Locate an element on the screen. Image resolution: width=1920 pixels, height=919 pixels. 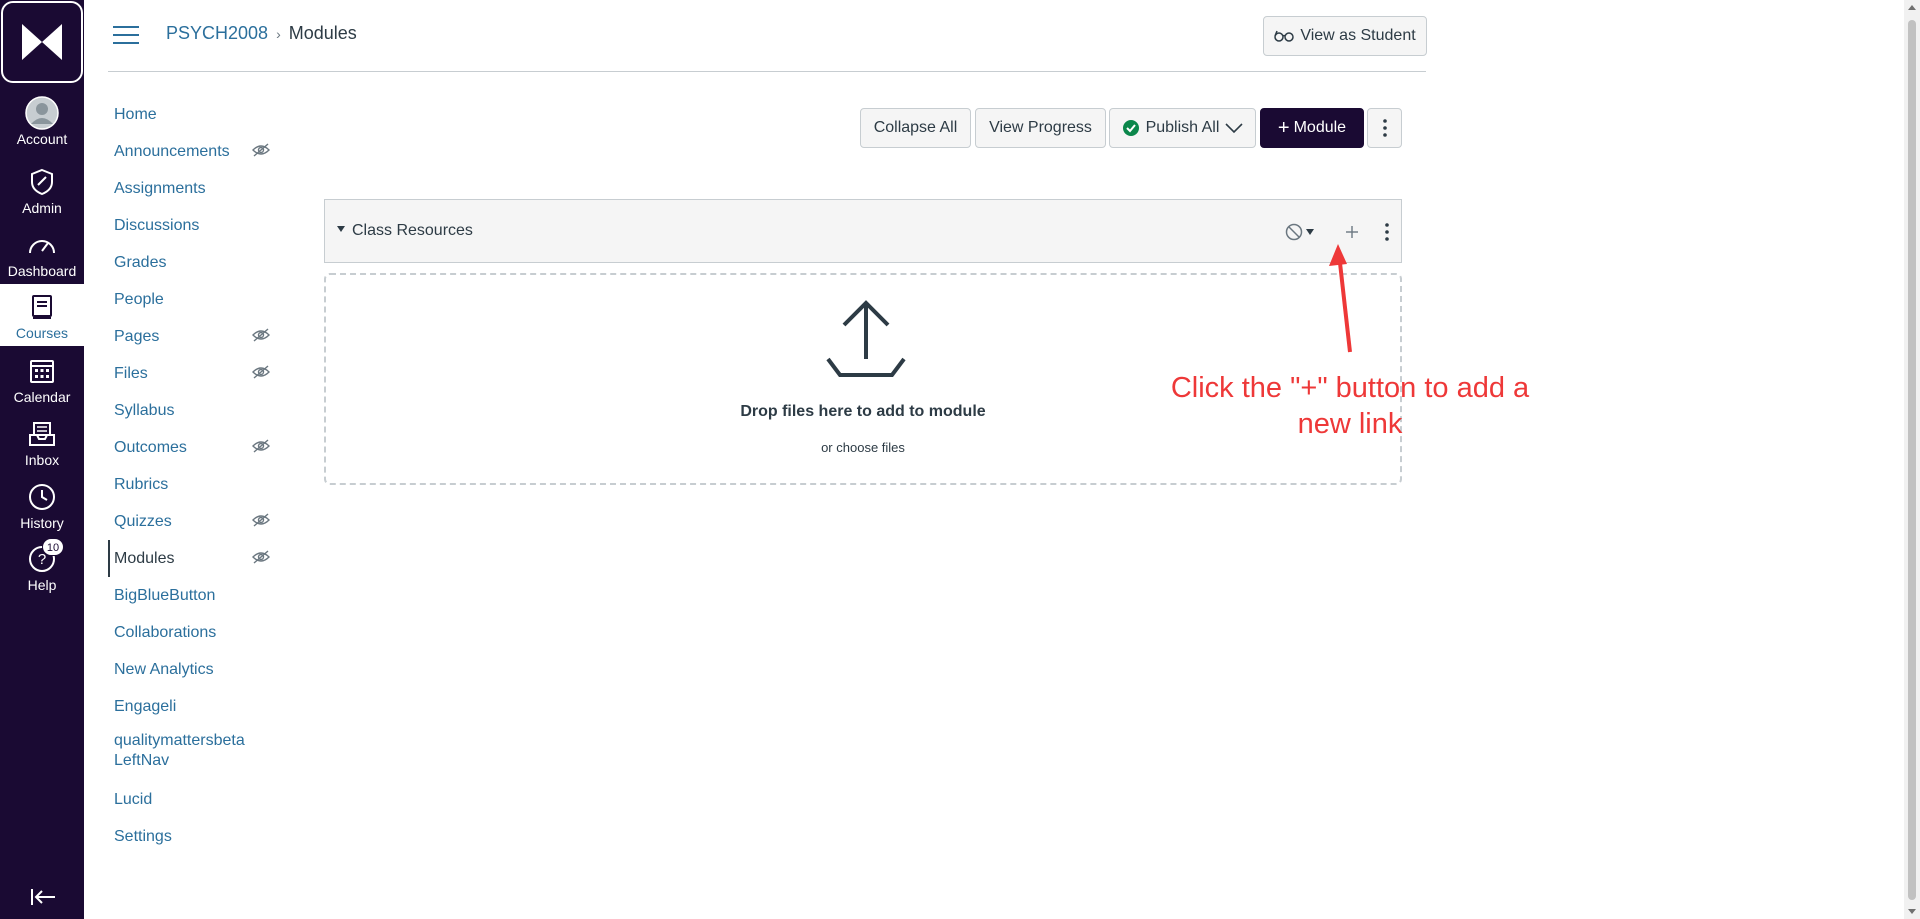
scrollbar-thumb is located at coordinates (1912, 460).